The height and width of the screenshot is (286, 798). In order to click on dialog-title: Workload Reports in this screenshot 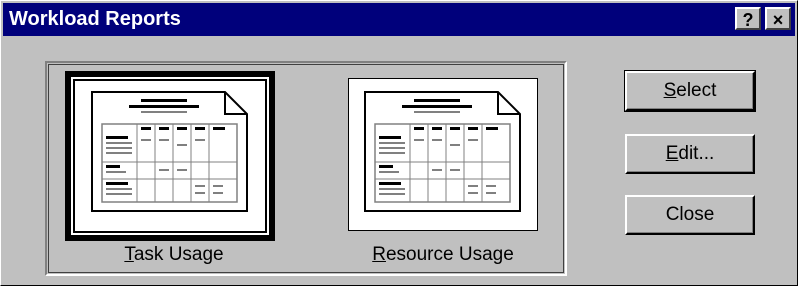, I will do `click(95, 19)`.